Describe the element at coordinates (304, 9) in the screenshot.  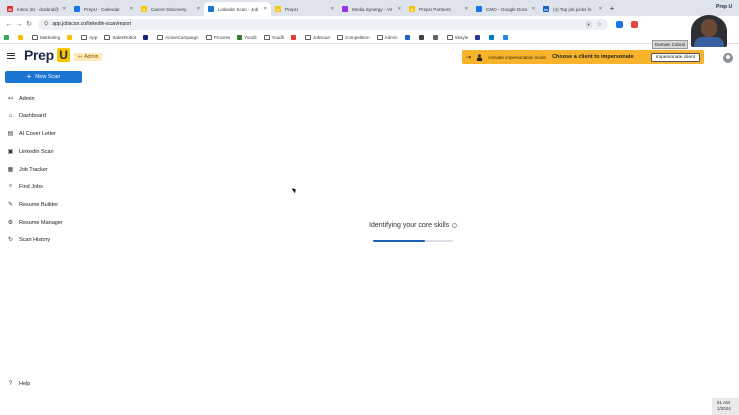
I see `browser-tab: U PrepU ×` at that location.